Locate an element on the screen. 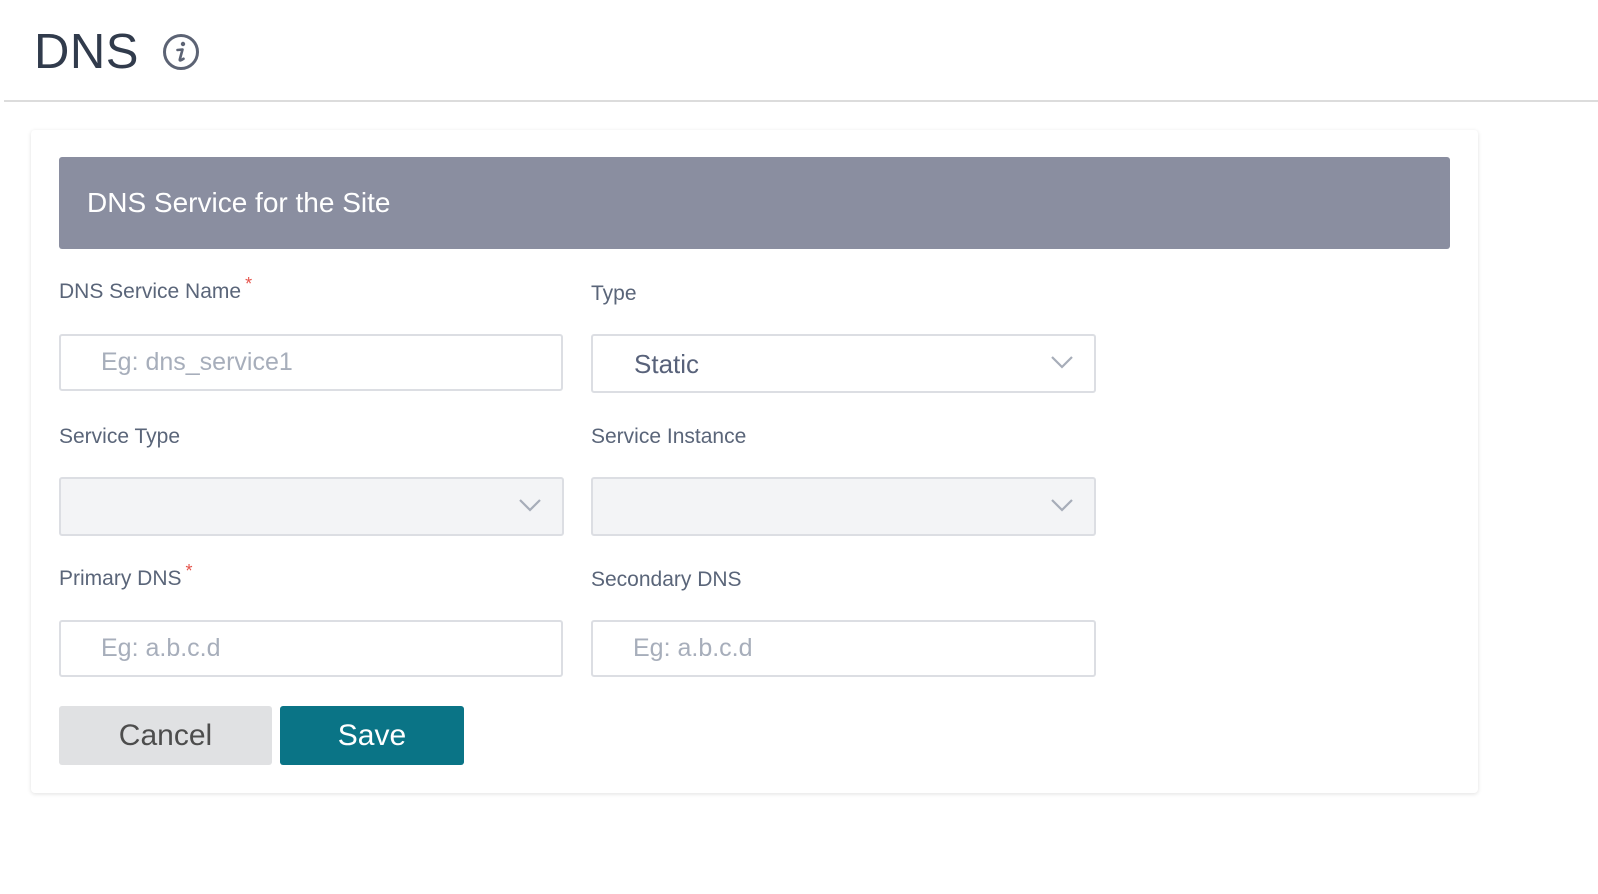 The height and width of the screenshot is (894, 1598). service-type-label: Service Type is located at coordinates (120, 436).